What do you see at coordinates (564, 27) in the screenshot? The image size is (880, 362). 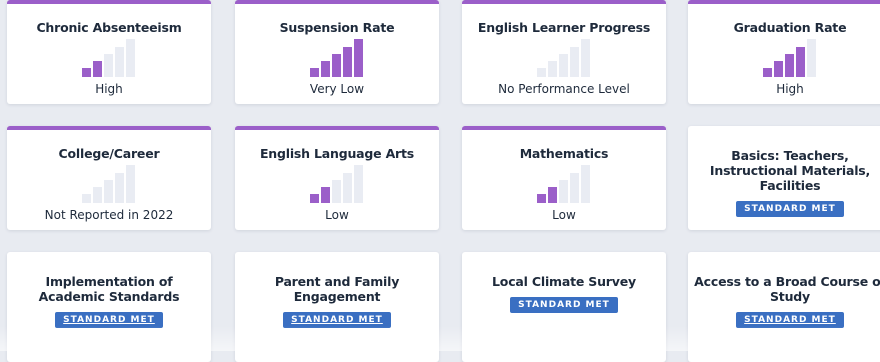 I see `card-title: English Learner Progress` at bounding box center [564, 27].